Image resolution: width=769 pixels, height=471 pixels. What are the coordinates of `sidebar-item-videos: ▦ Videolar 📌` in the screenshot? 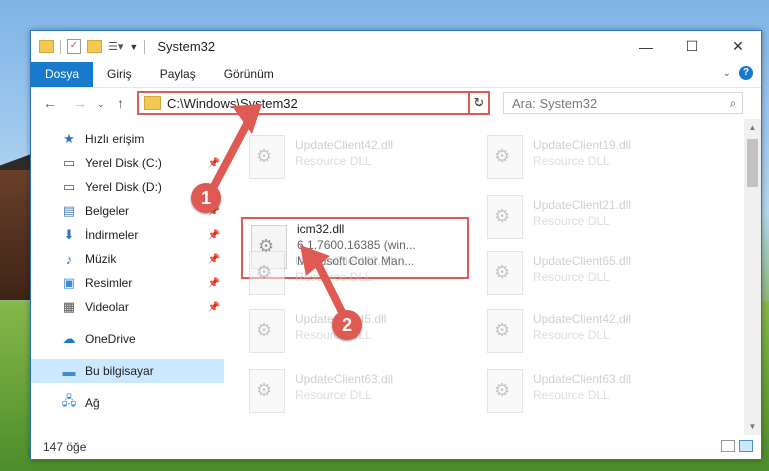 It's located at (127, 307).